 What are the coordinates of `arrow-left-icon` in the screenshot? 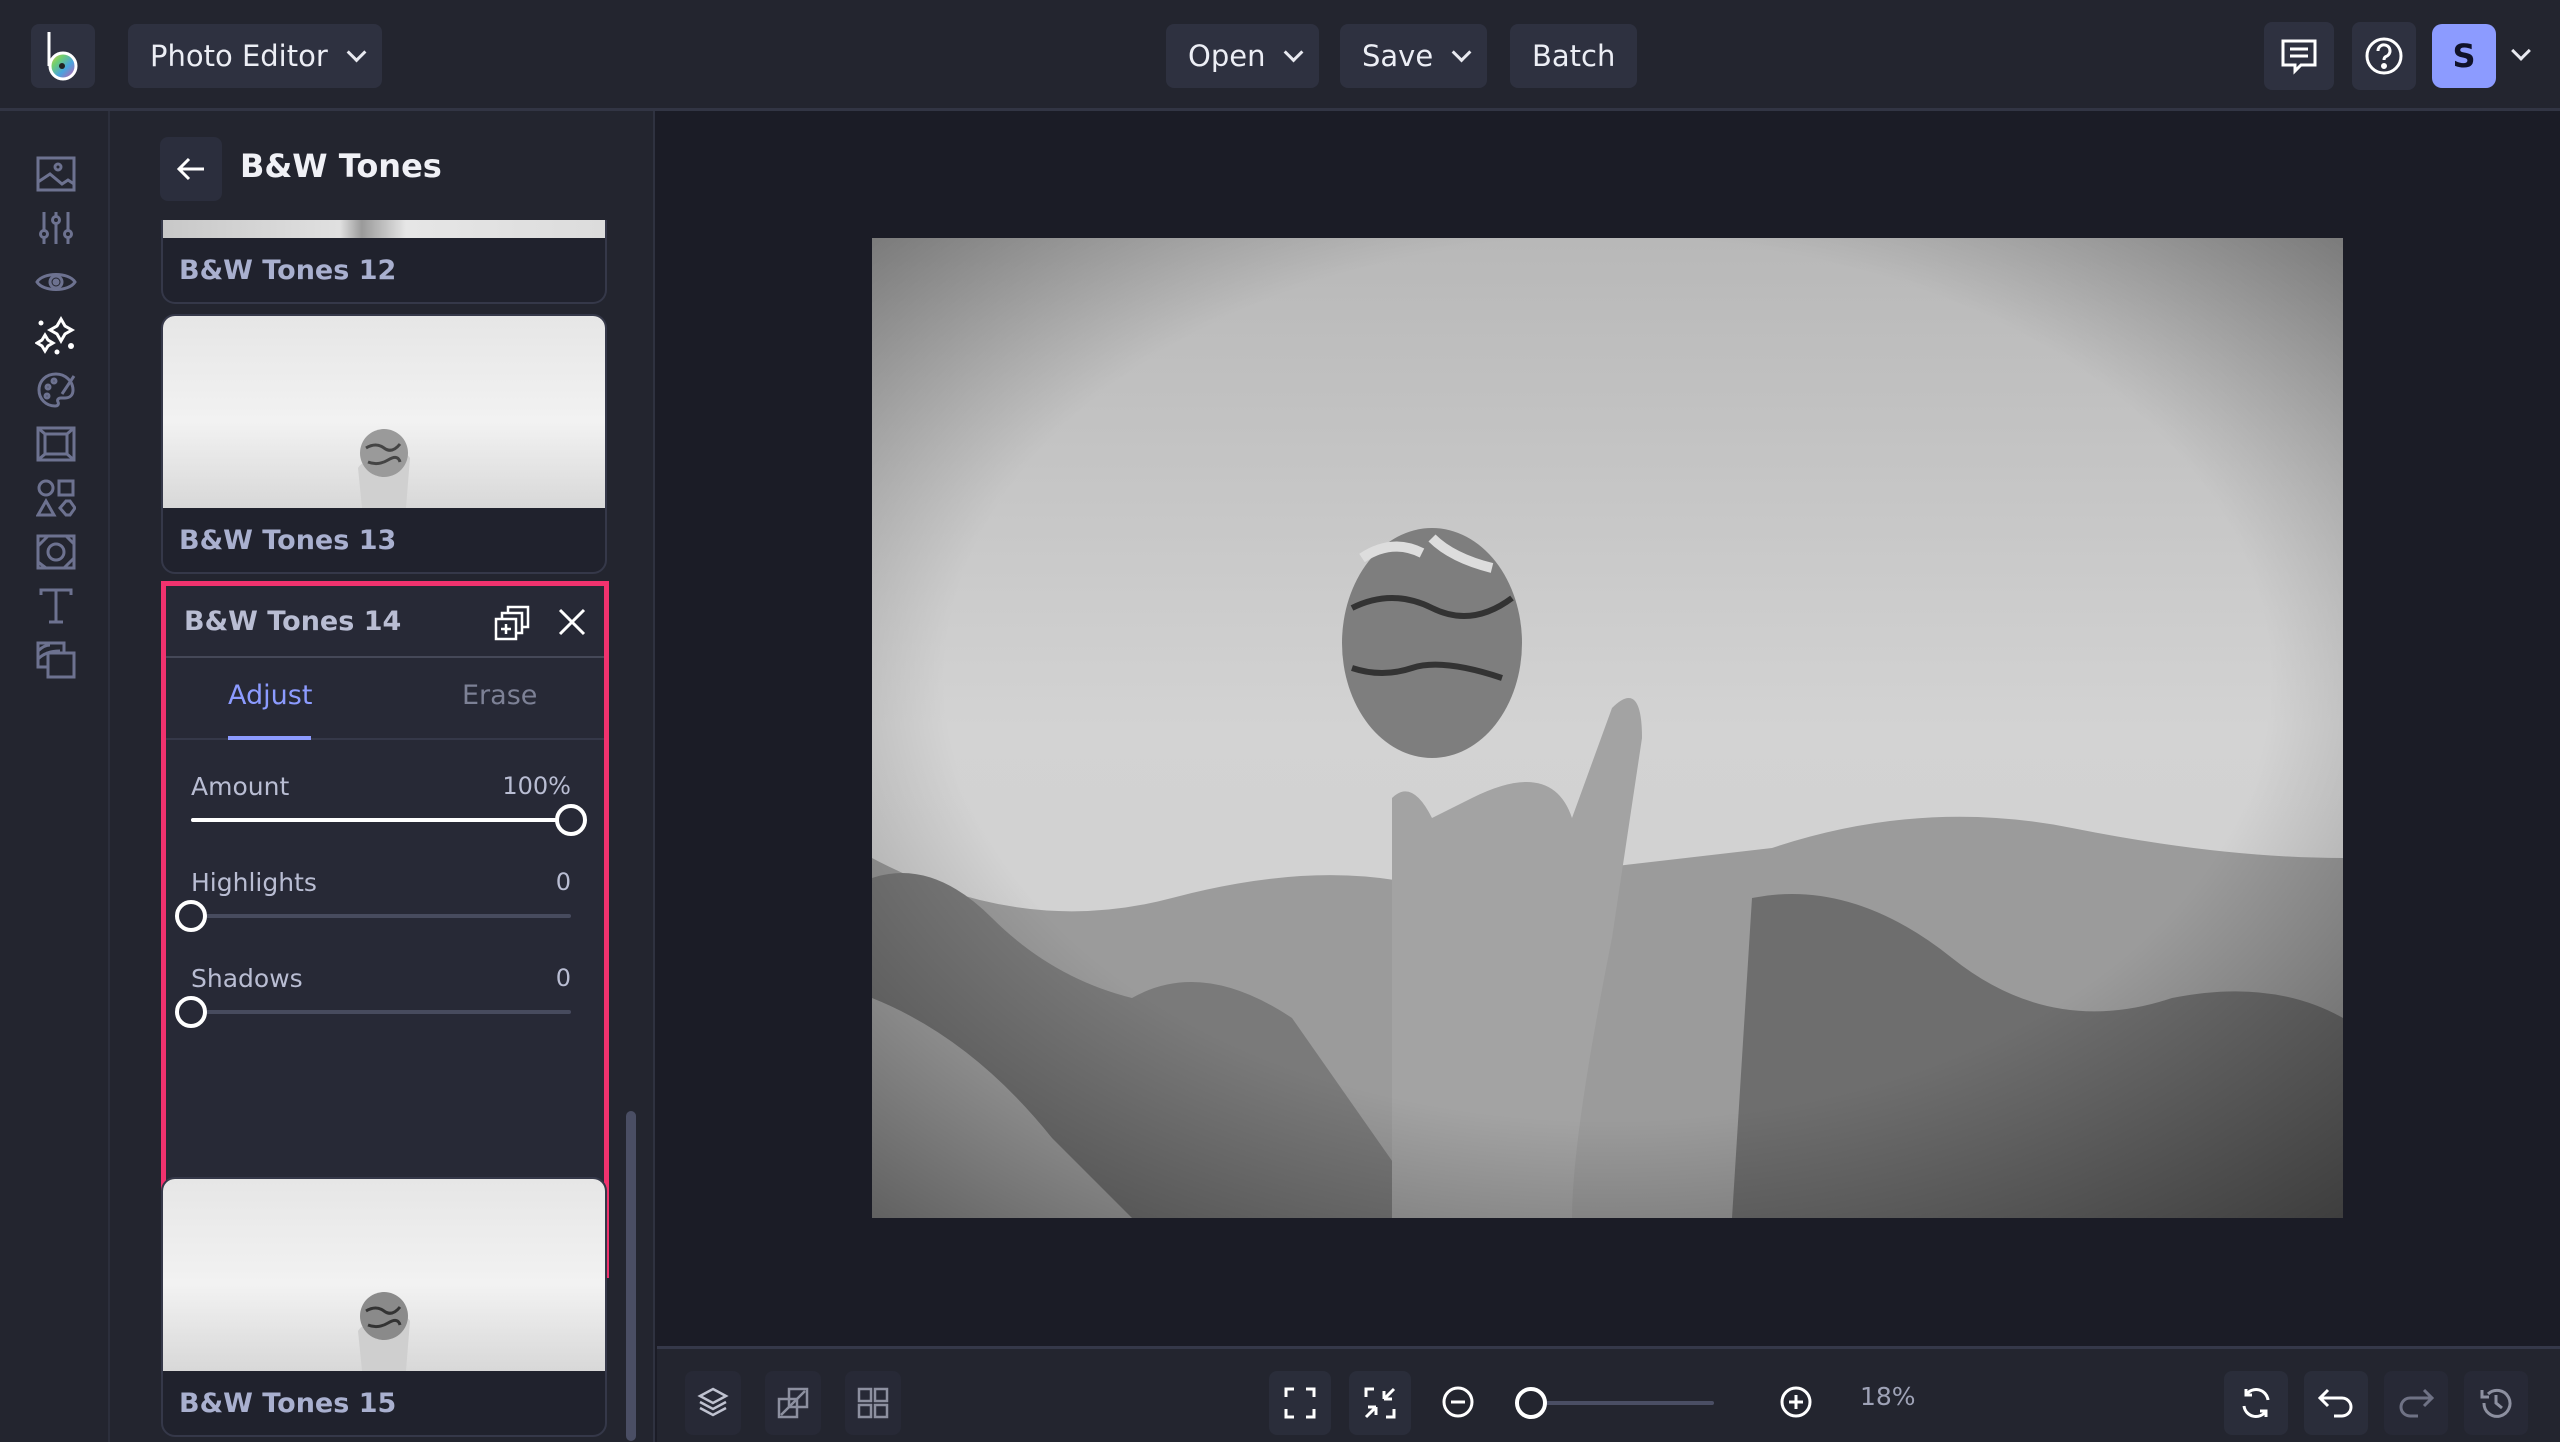 It's located at (190, 169).